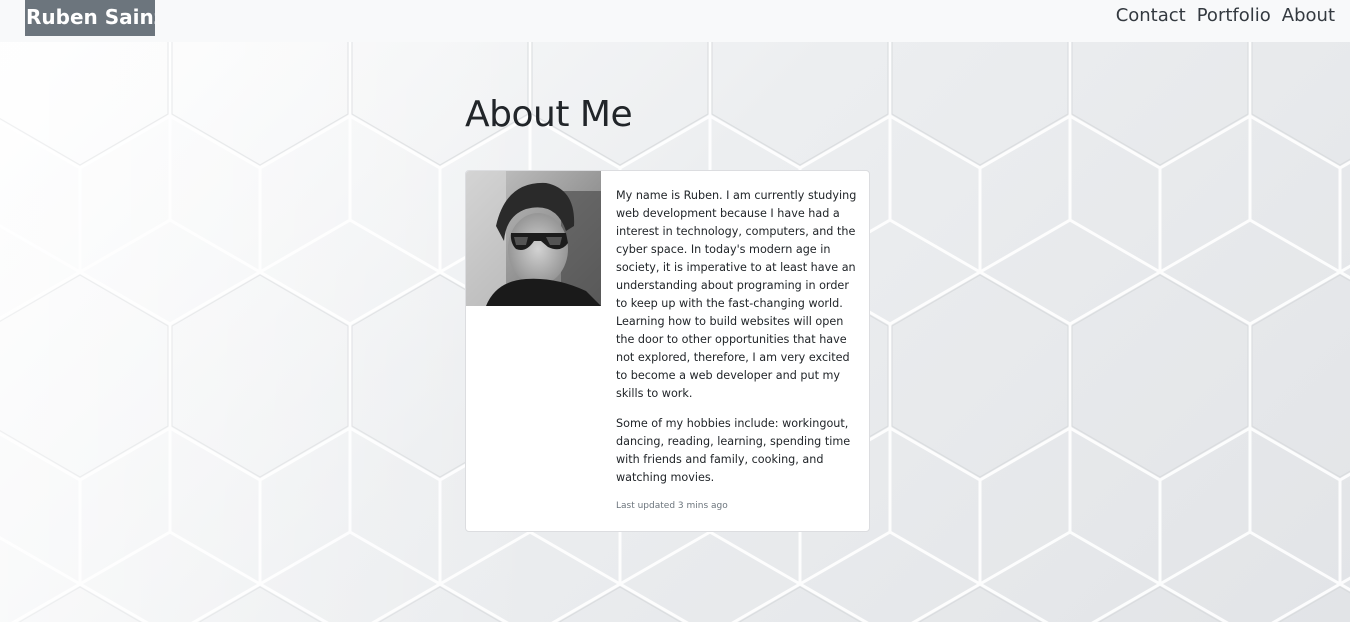  I want to click on page-title: About Me, so click(549, 114).